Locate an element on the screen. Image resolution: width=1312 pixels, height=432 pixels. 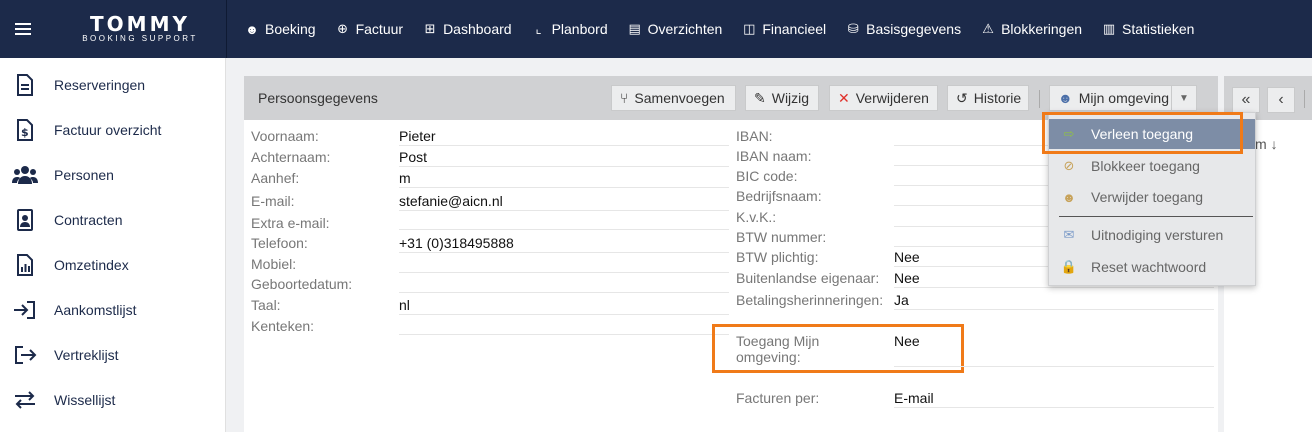
topbar-divider is located at coordinates (226, 29).